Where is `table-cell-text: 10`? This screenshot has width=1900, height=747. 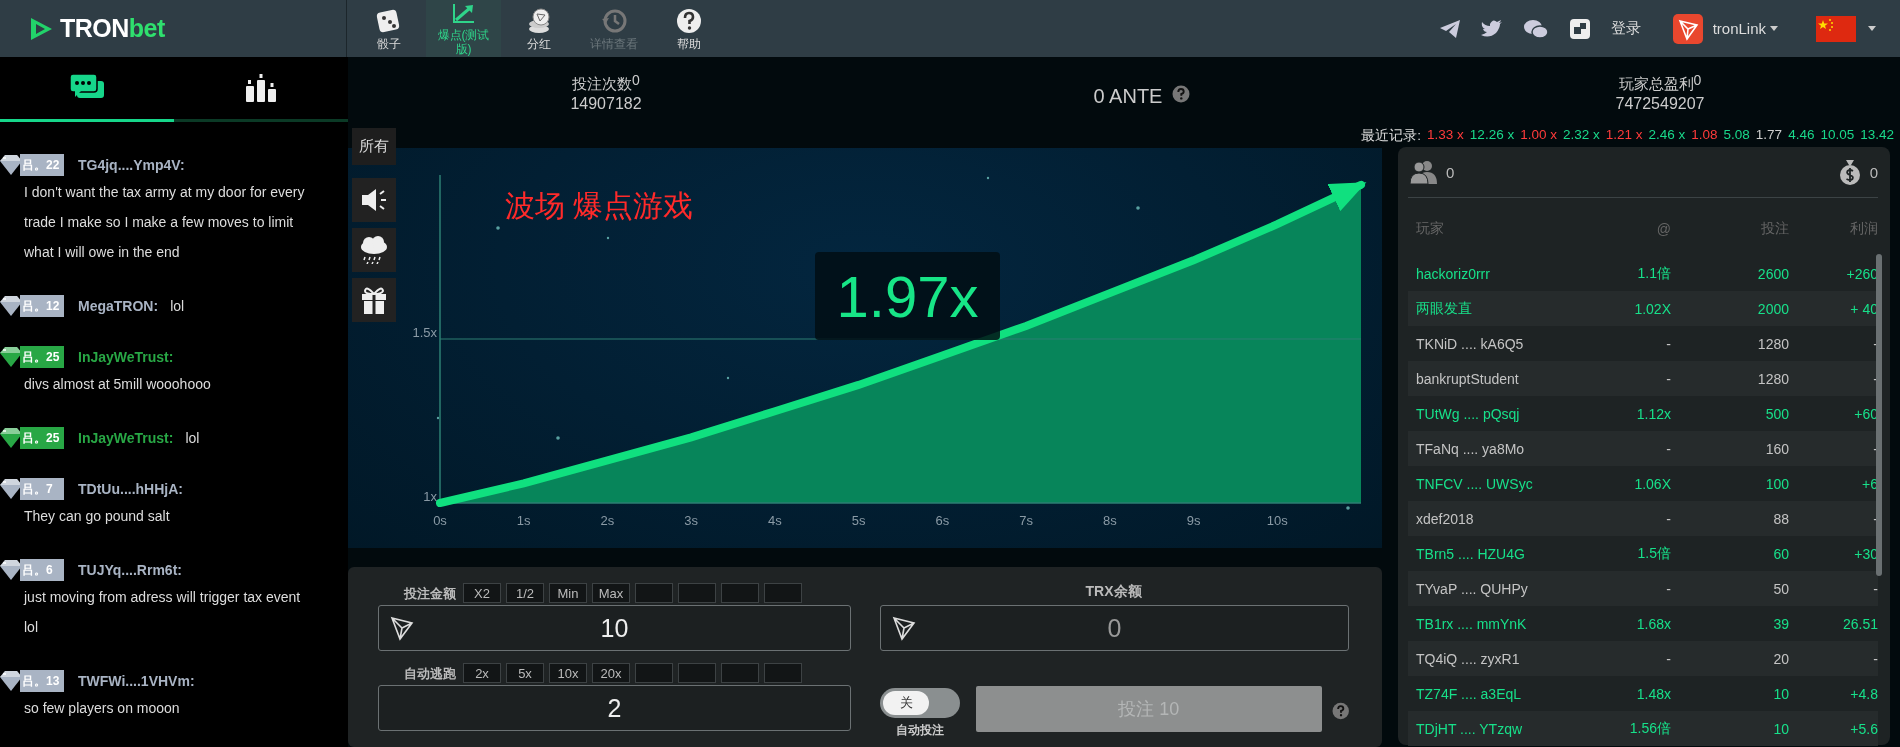
table-cell-text: 10 is located at coordinates (1780, 728).